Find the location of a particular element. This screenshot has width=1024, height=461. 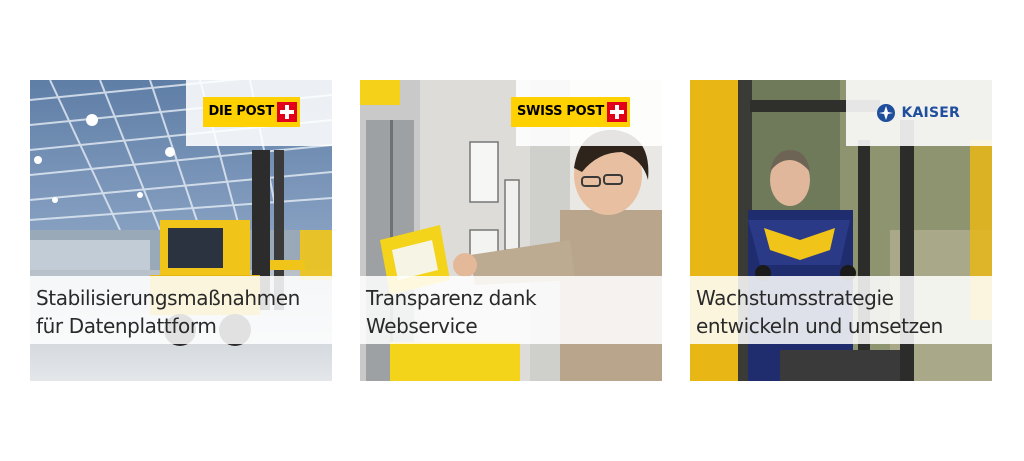

card-title-line-1: Stabilisierungsmaßnahmen is located at coordinates (168, 298).